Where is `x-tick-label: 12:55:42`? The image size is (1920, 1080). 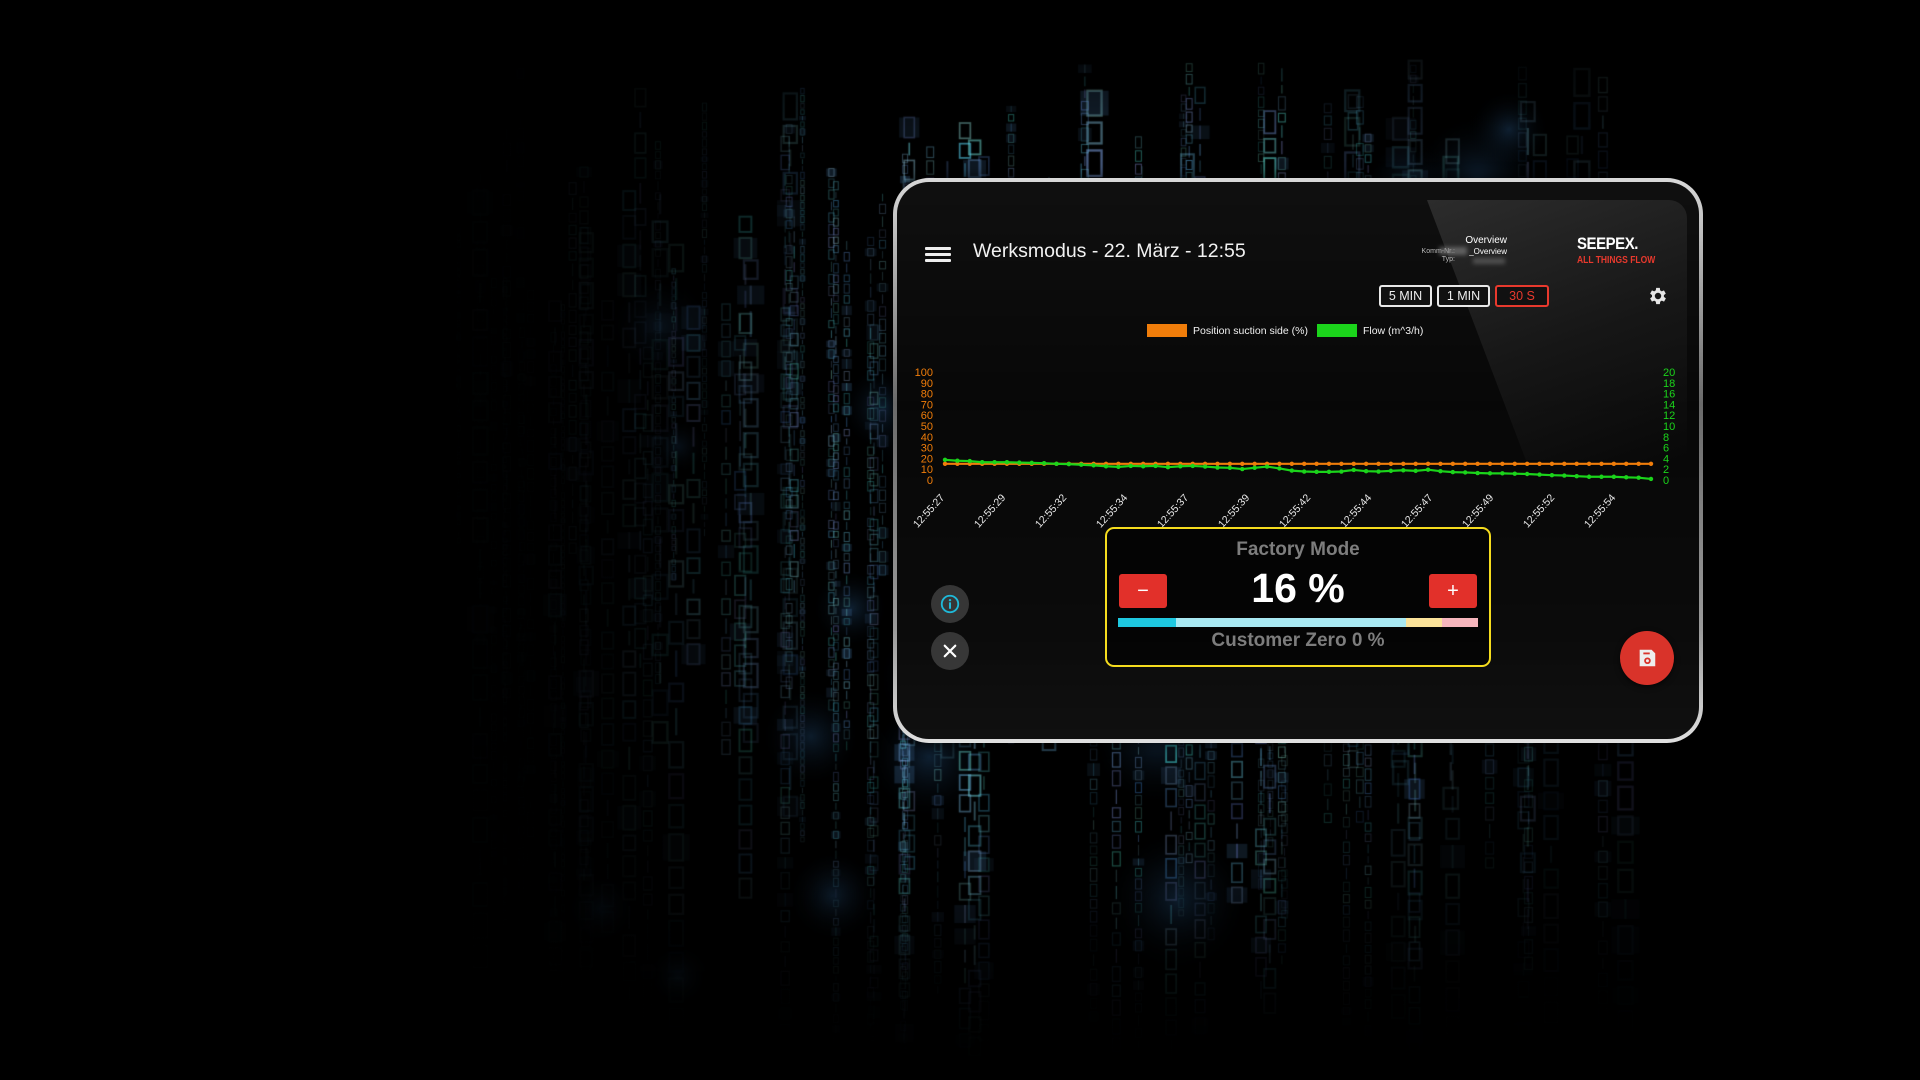
x-tick-label: 12:55:42 is located at coordinates (1295, 511).